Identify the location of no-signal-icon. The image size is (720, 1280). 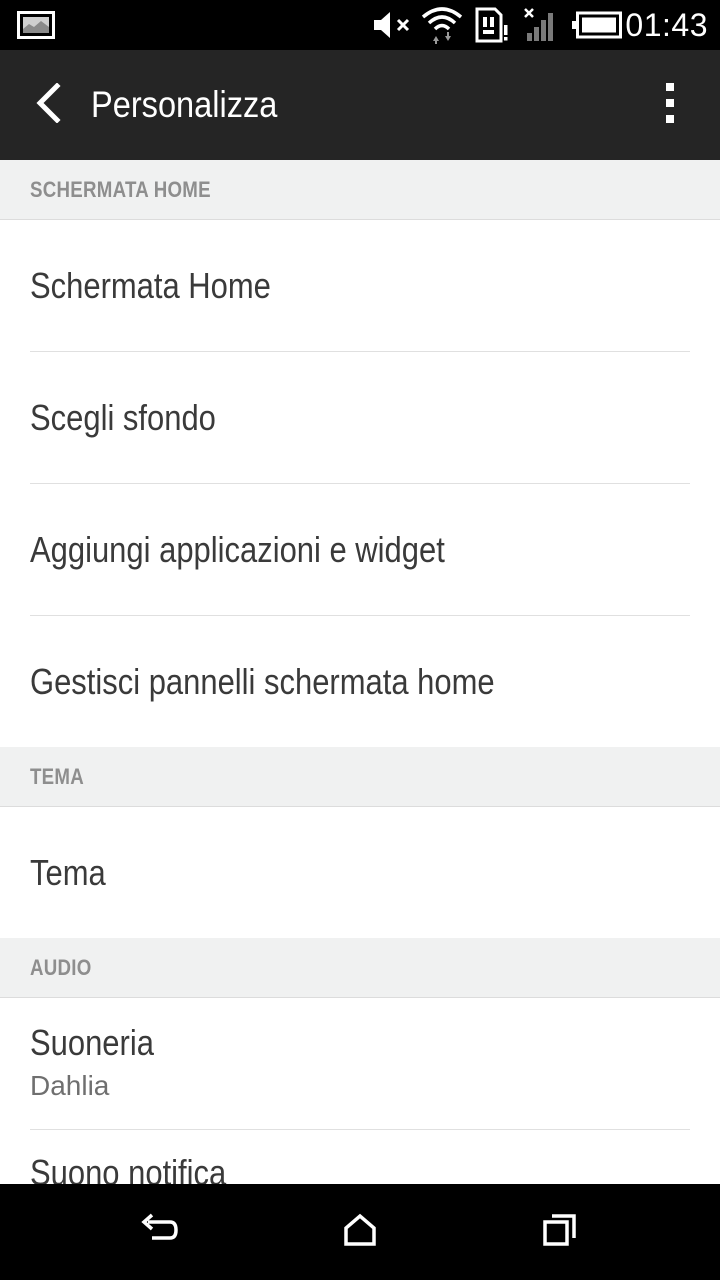
(540, 25).